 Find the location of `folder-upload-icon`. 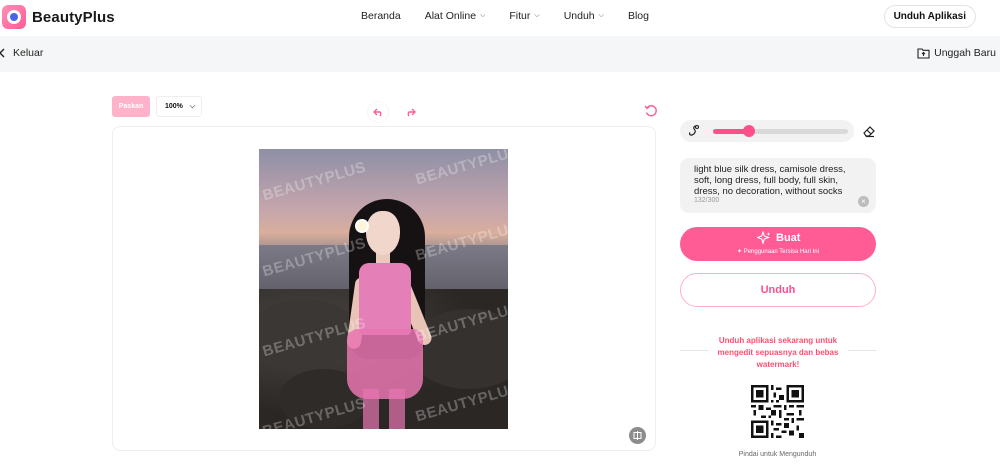

folder-upload-icon is located at coordinates (923, 53).